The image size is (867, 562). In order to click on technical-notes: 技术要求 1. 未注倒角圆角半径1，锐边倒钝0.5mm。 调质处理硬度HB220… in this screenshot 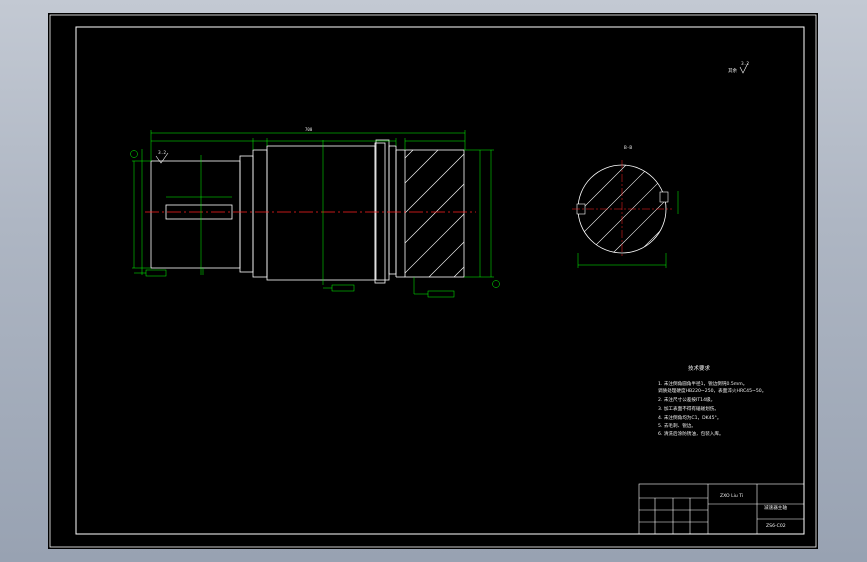, I will do `click(712, 400)`.